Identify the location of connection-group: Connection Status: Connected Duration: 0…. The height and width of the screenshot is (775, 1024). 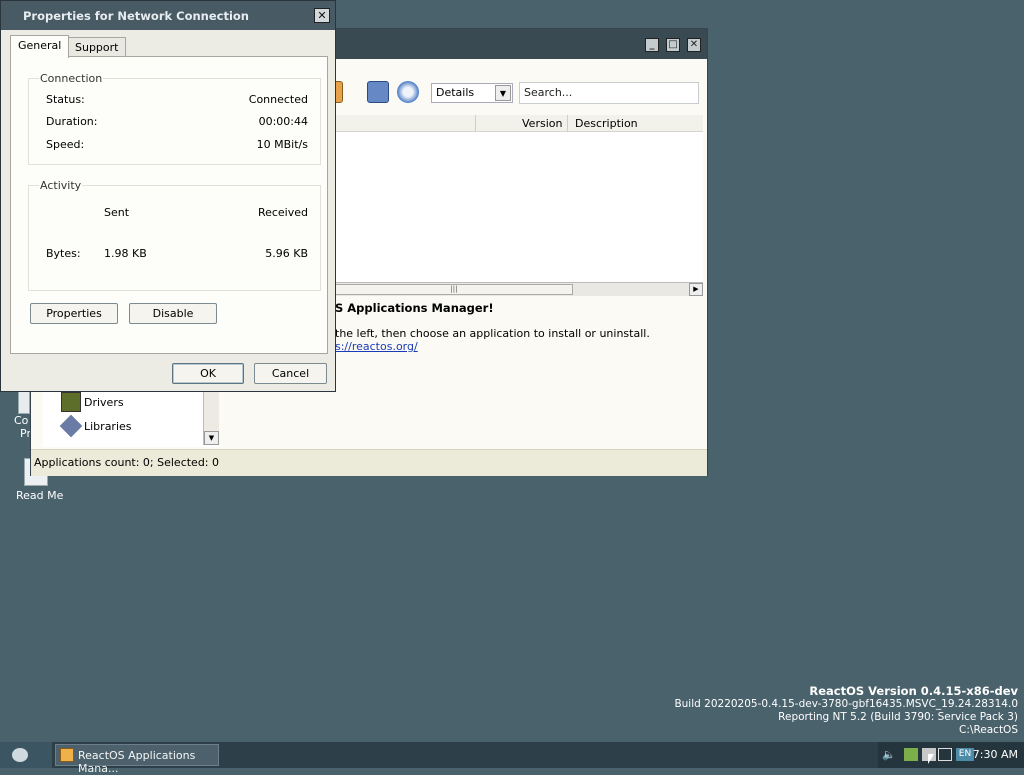
(174, 118).